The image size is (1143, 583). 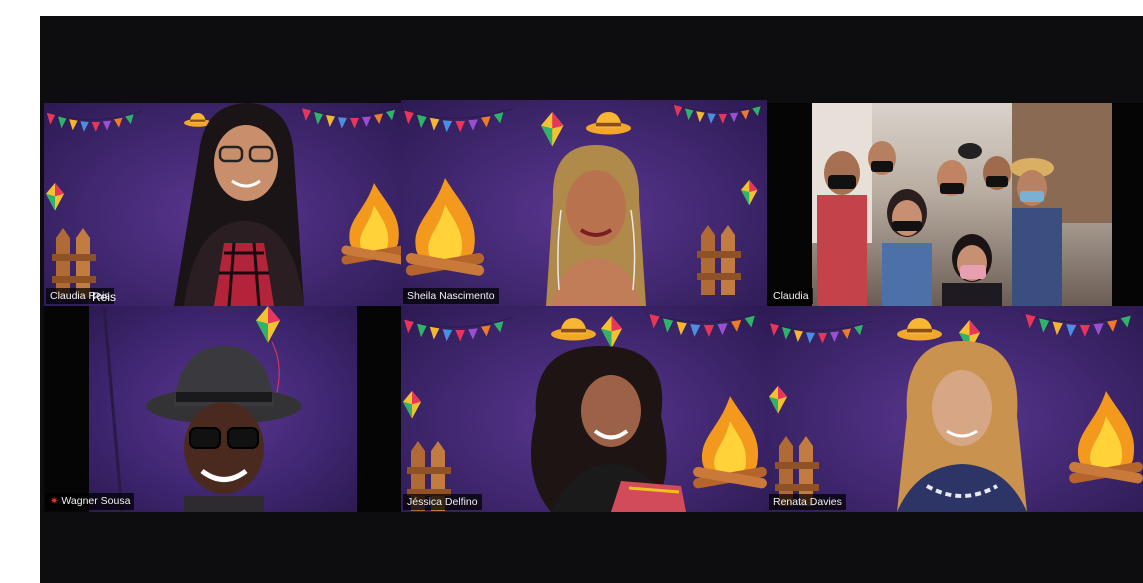 I want to click on participant-tile-renata-davies: Renata Davies, so click(x=955, y=409).